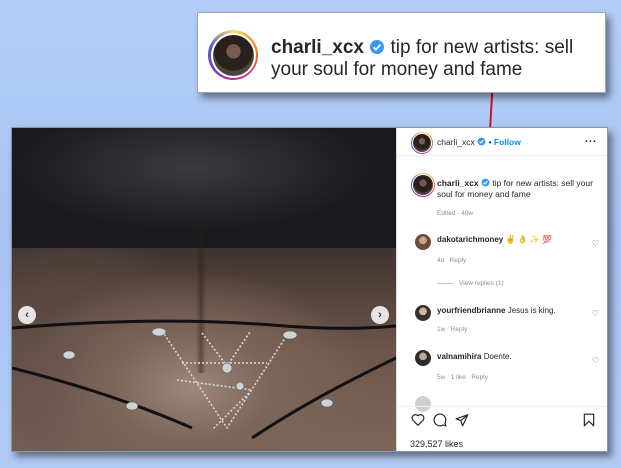  What do you see at coordinates (456, 142) in the screenshot?
I see `header-username: charli_xcx` at bounding box center [456, 142].